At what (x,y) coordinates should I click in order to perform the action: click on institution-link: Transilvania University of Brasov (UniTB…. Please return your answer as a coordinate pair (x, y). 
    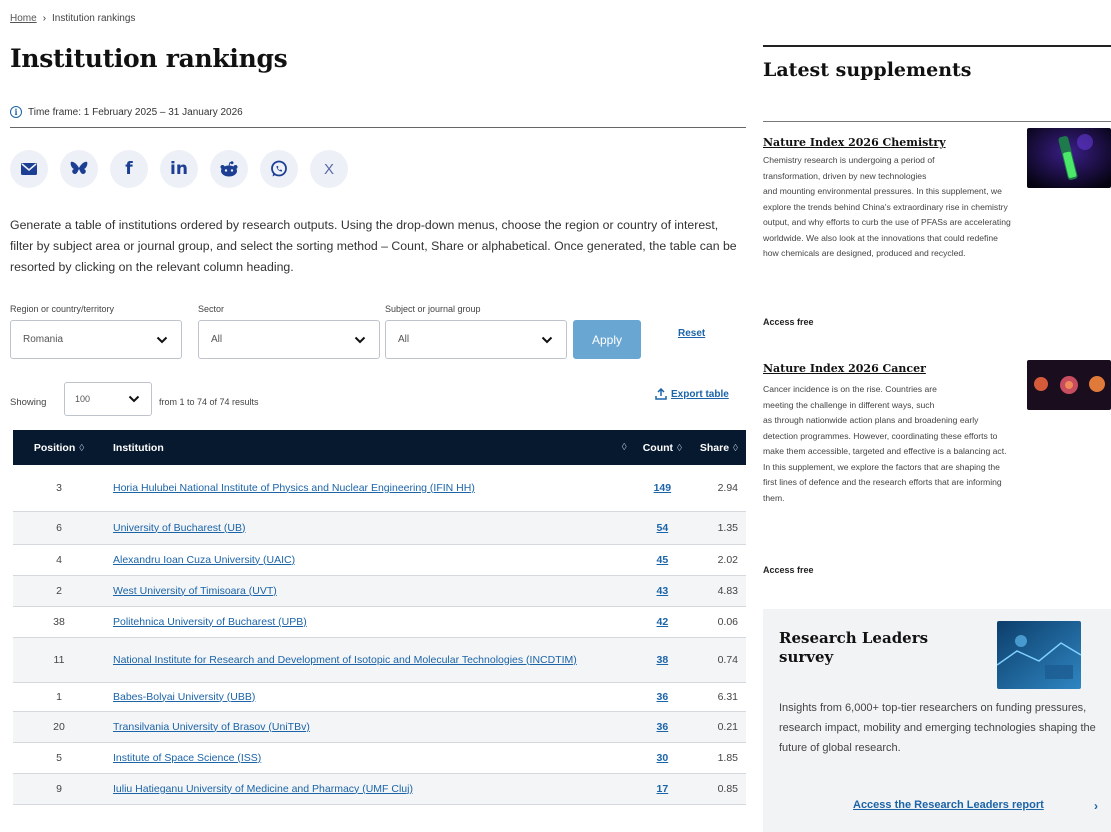
    Looking at the image, I should click on (211, 727).